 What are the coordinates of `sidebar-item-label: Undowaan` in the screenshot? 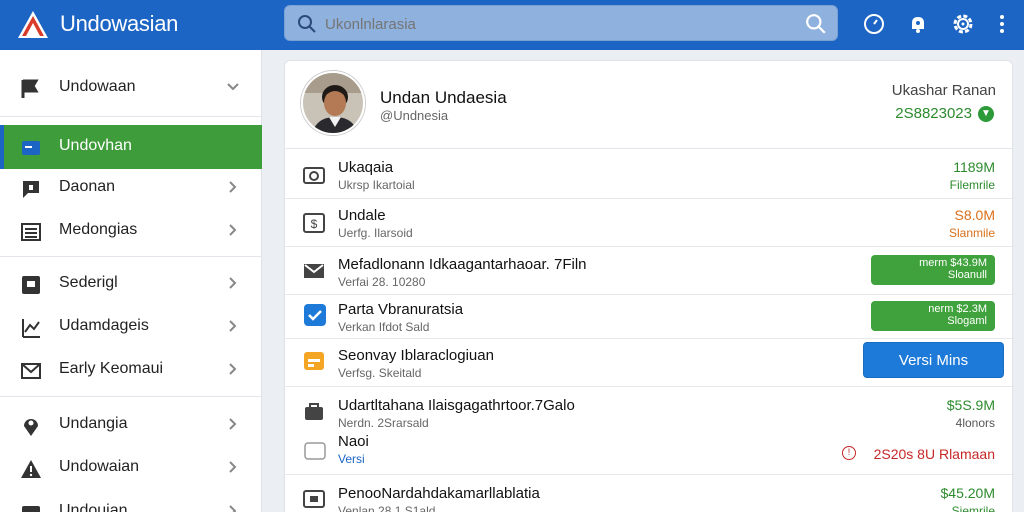 It's located at (97, 86).